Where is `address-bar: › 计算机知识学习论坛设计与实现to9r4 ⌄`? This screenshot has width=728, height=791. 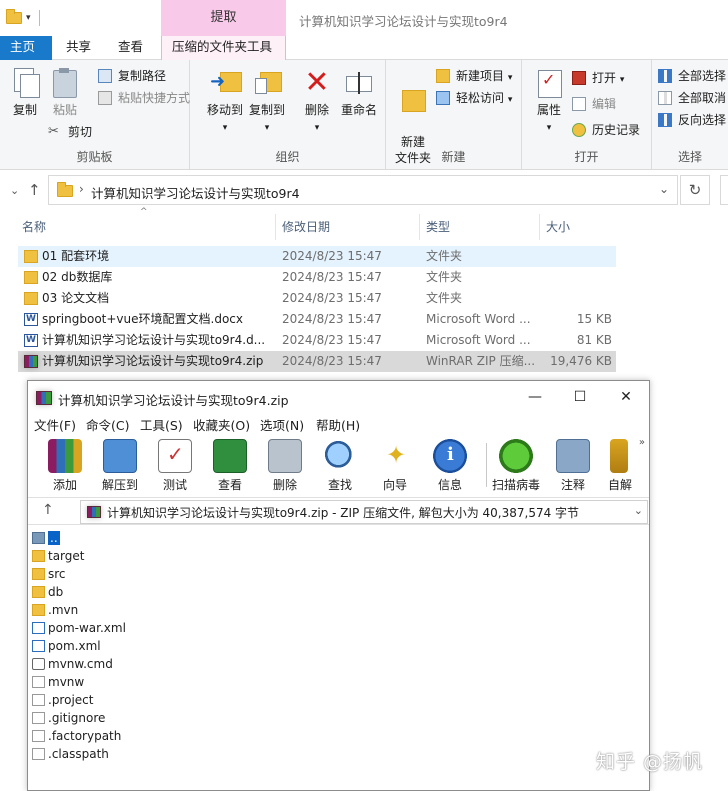 address-bar: › 计算机知识学习论坛设计与实现to9r4 ⌄ is located at coordinates (363, 190).